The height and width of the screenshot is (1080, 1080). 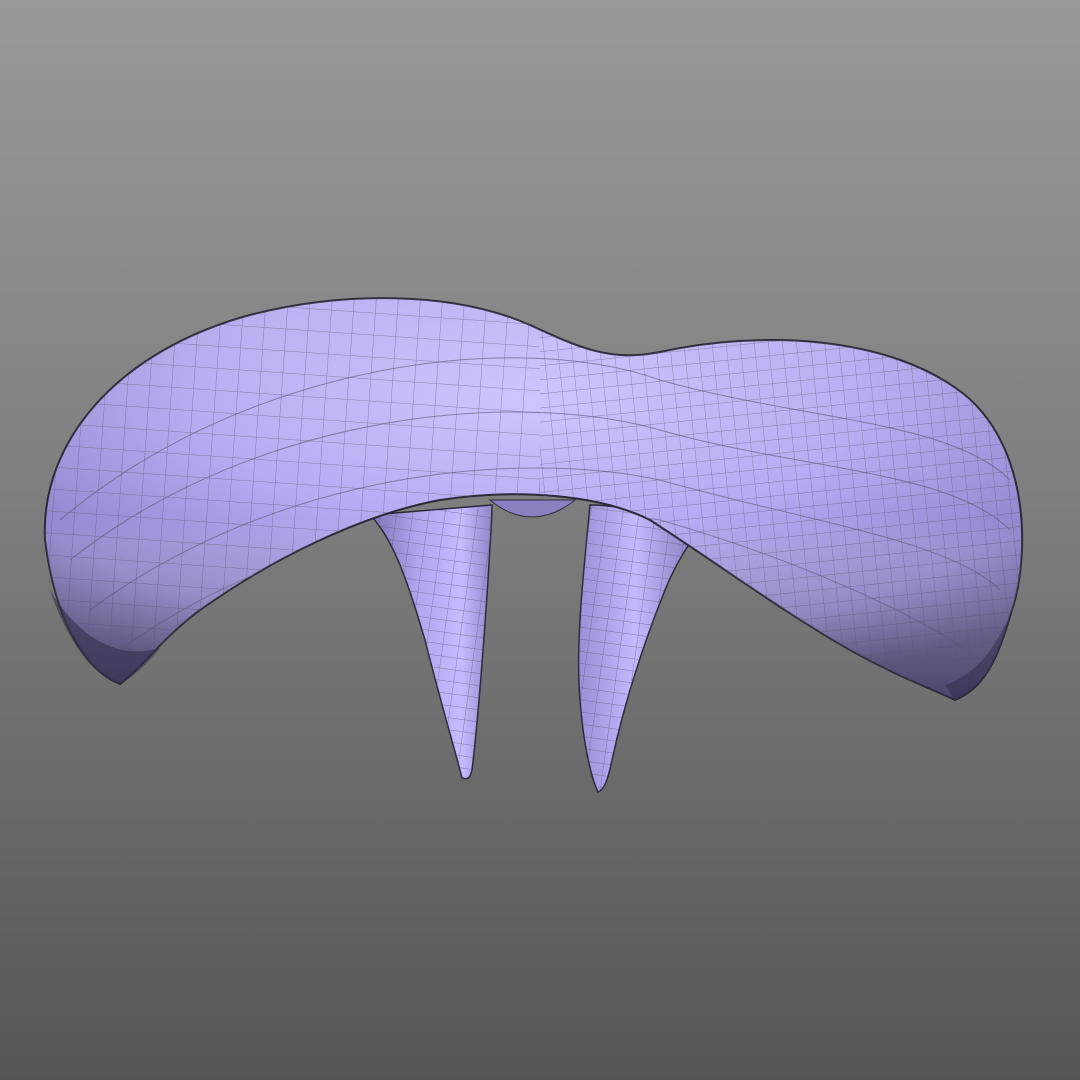 What do you see at coordinates (430, 642) in the screenshot?
I see `left-prong` at bounding box center [430, 642].